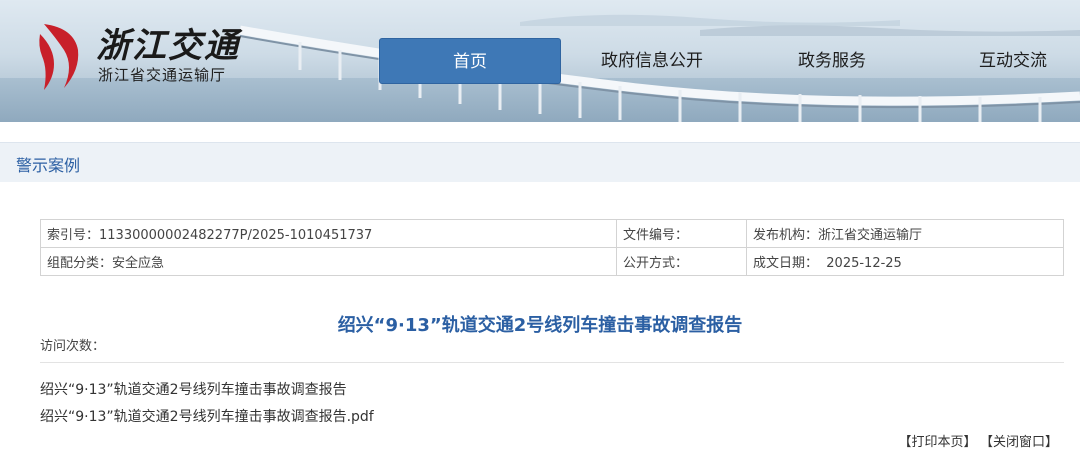 The width and height of the screenshot is (1080, 465). I want to click on meta-category-label: 组配分类：, so click(80, 263).